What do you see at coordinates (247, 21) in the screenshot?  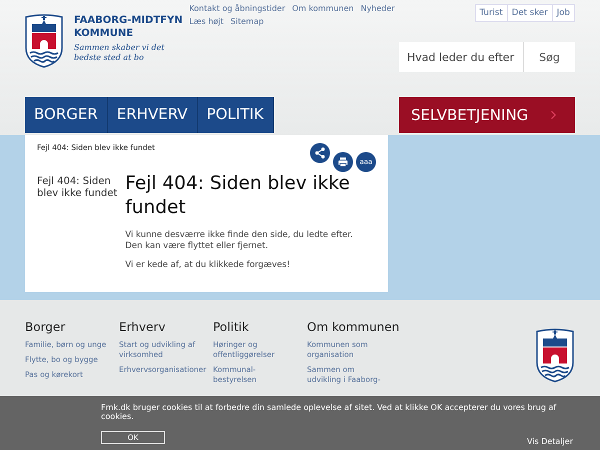 I see `top-link: Sitemap` at bounding box center [247, 21].